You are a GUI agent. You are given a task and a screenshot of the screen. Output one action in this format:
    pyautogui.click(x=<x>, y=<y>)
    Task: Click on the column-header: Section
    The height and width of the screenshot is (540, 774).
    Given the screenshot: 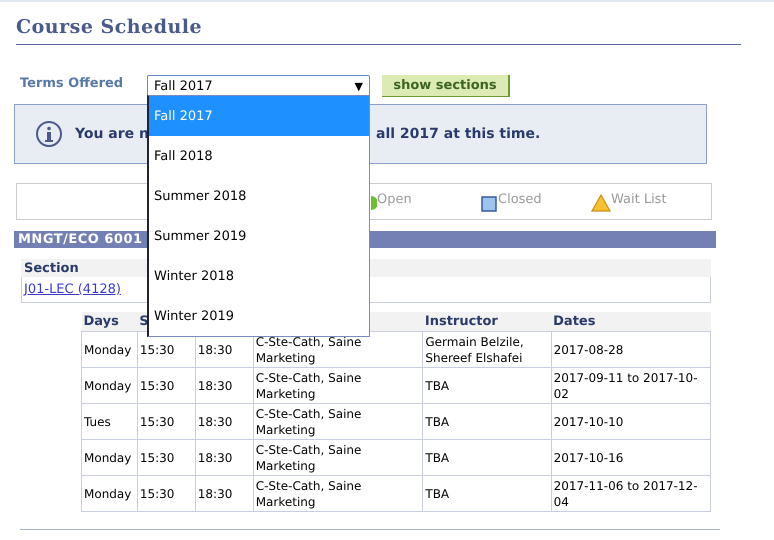 What is the action you would take?
    pyautogui.click(x=51, y=268)
    